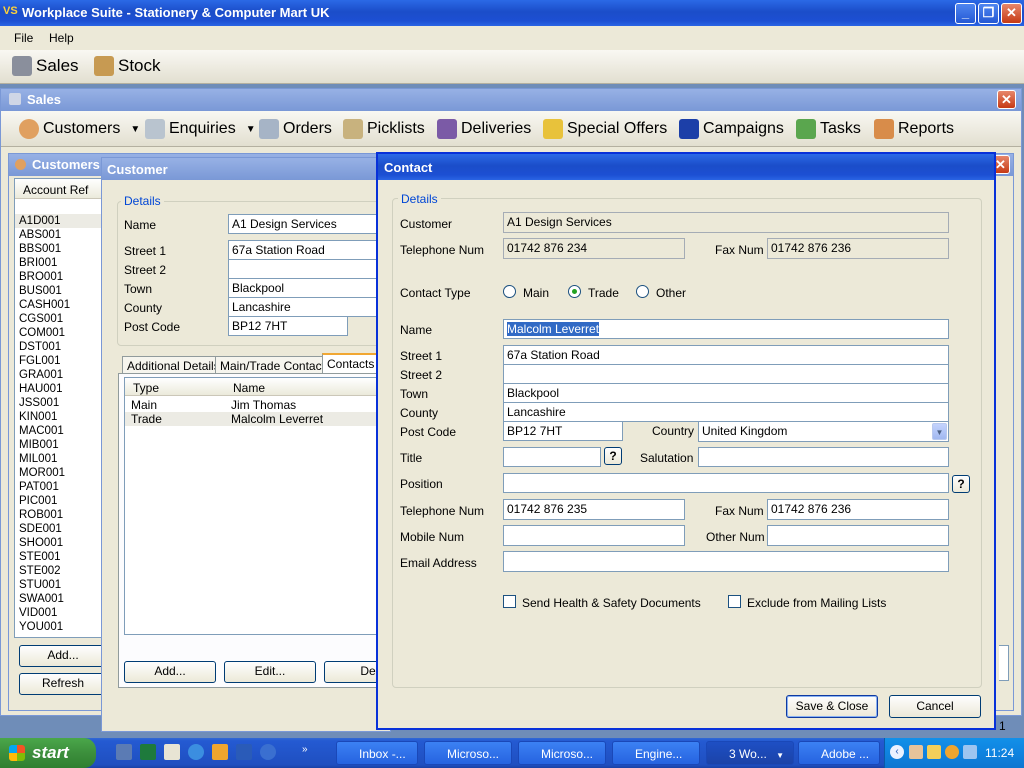 This screenshot has height=768, width=1024. Describe the element at coordinates (196, 752) in the screenshot. I see `ie-icon` at that location.